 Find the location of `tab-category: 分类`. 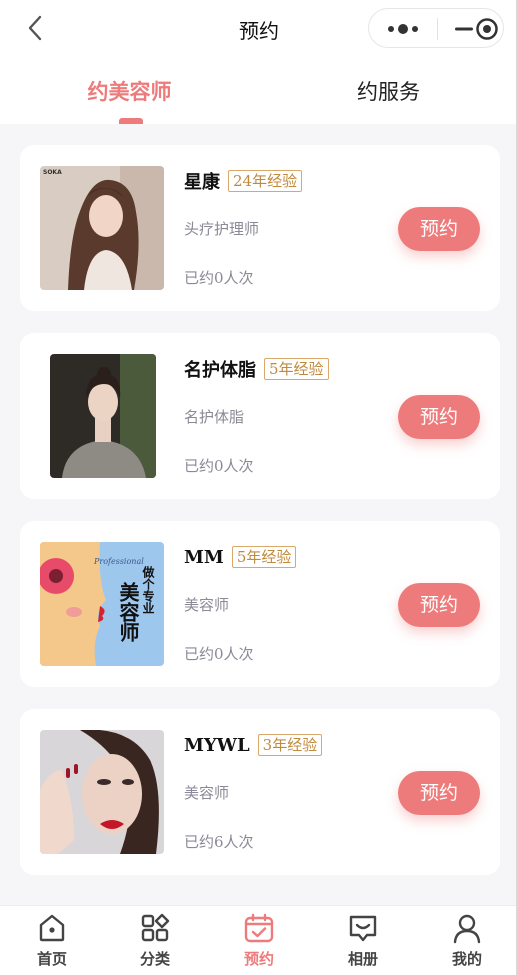

tab-category: 分类 is located at coordinates (155, 940).